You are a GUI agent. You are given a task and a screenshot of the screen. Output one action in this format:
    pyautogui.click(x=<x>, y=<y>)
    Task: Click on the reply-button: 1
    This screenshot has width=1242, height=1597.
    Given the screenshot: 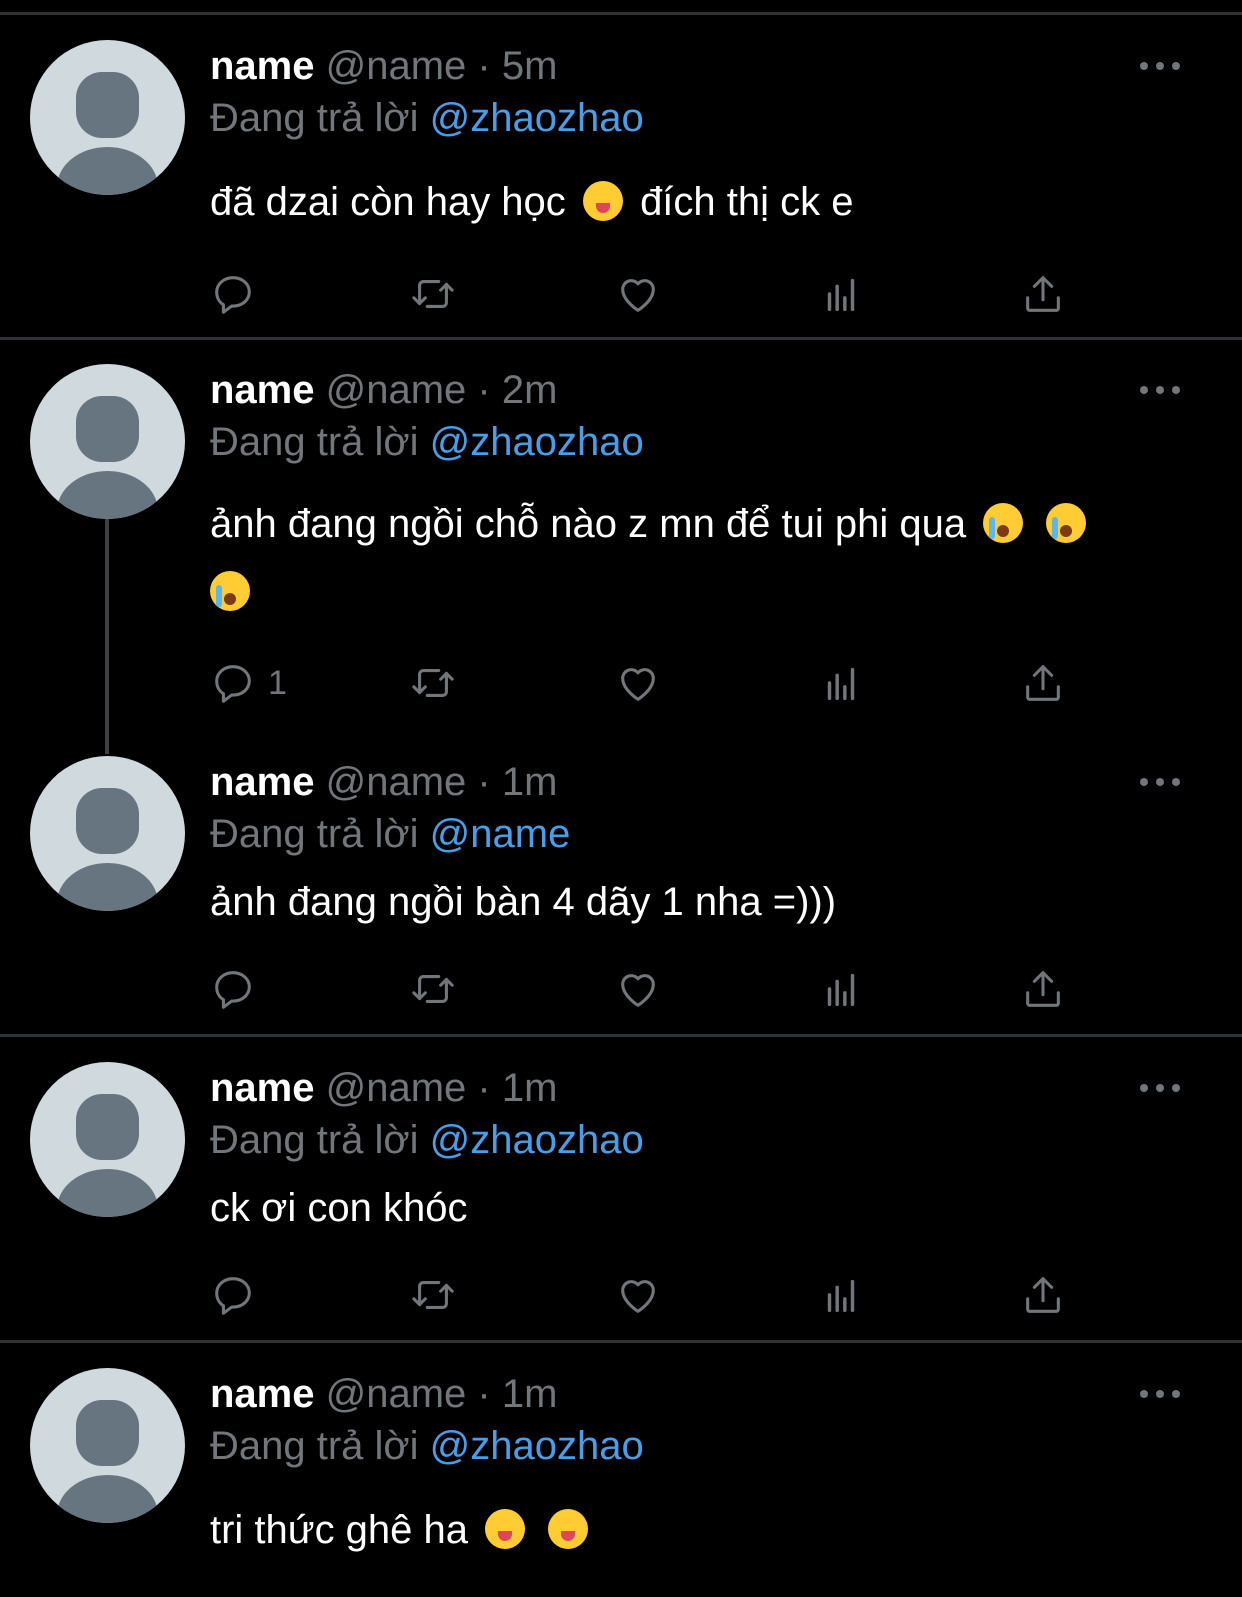 What is the action you would take?
    pyautogui.click(x=248, y=683)
    